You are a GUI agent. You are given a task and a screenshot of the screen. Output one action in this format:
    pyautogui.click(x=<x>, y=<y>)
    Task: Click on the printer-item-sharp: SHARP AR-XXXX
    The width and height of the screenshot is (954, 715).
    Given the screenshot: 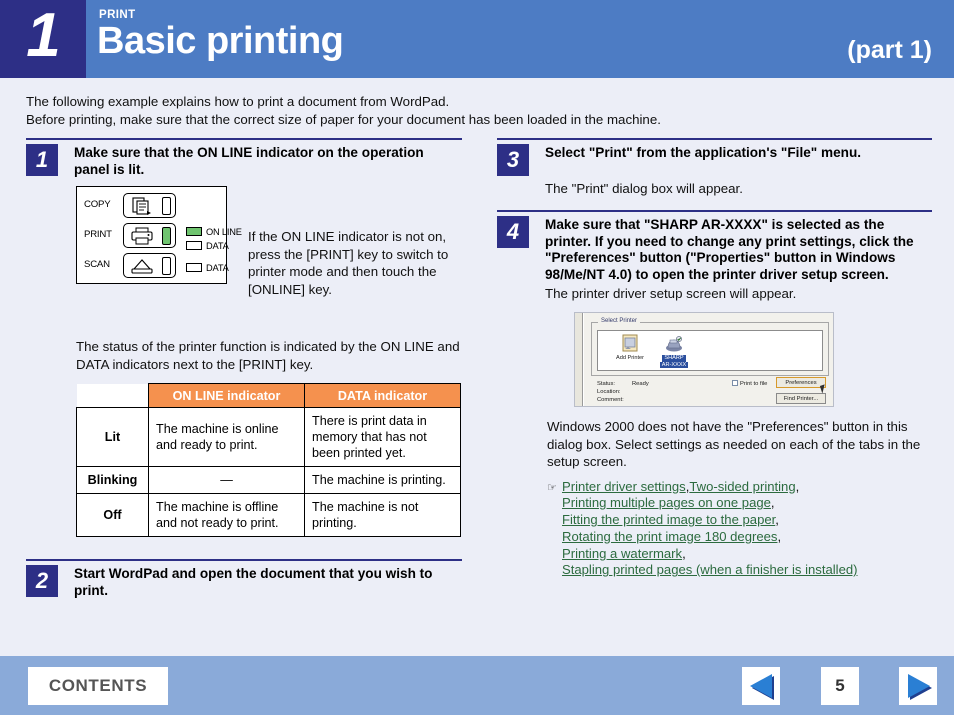 What is the action you would take?
    pyautogui.click(x=674, y=351)
    